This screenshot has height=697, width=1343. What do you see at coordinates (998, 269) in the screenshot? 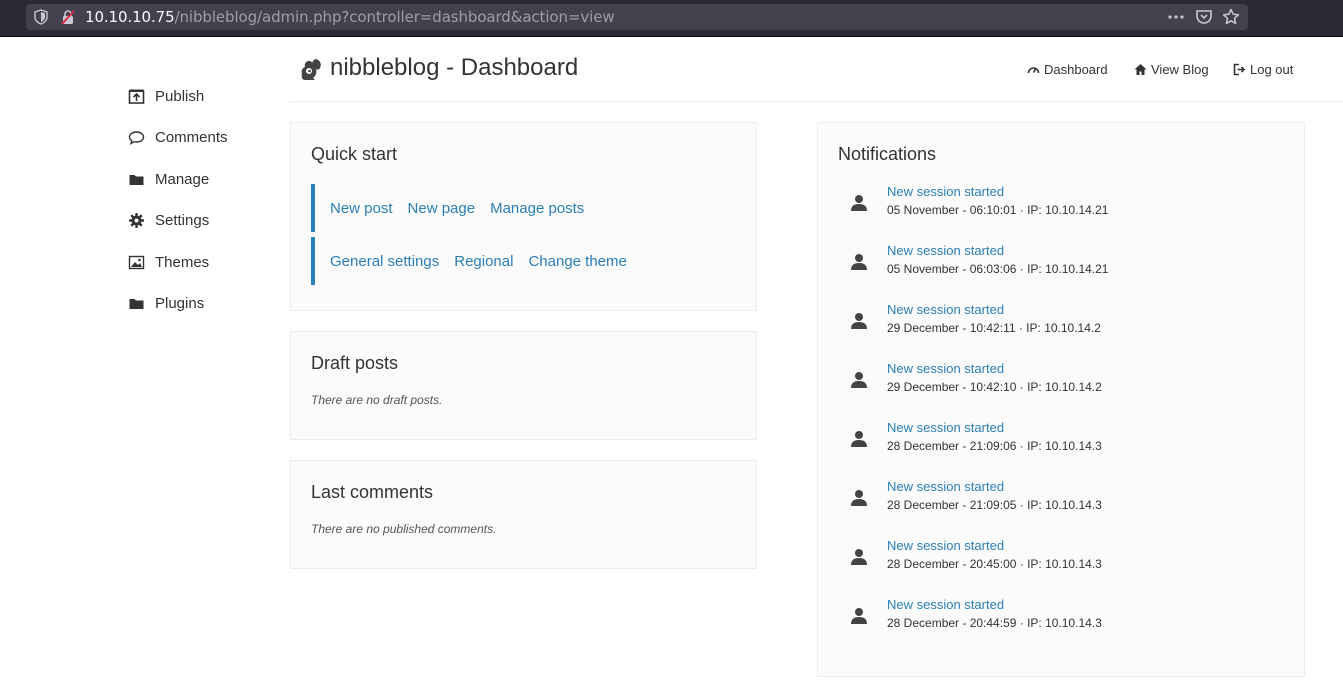
I see `notification-meta: 05 November - 06:03:06 · IP: 10.10.14.21` at bounding box center [998, 269].